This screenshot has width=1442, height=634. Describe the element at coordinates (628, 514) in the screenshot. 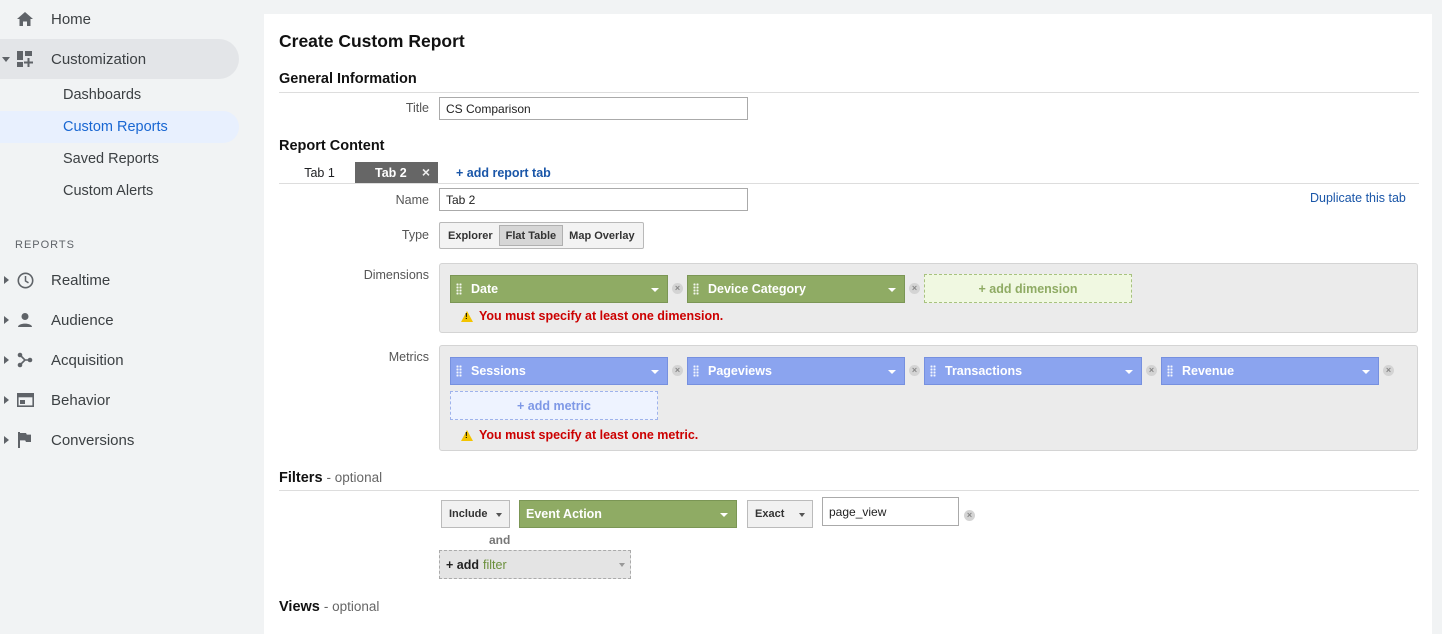

I see `filter-dimension-select: Event Action` at that location.